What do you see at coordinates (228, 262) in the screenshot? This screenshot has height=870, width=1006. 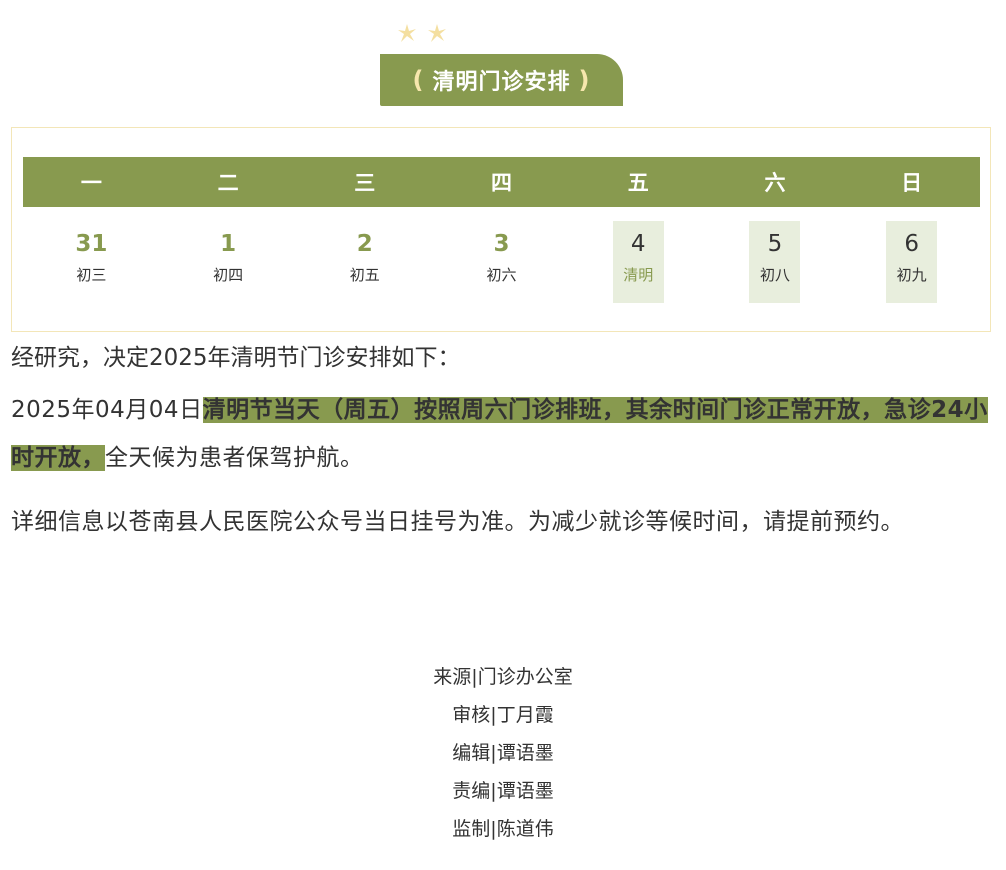 I see `calendar-day: 1 初四` at bounding box center [228, 262].